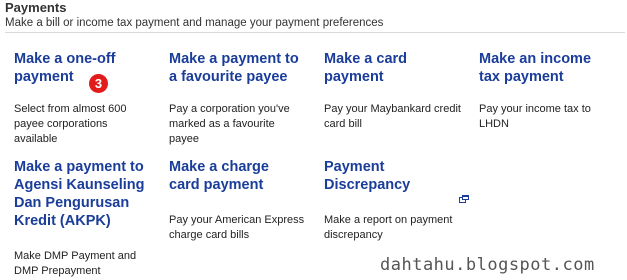 The height and width of the screenshot is (280, 627). What do you see at coordinates (354, 167) in the screenshot?
I see `title-line: Payment` at bounding box center [354, 167].